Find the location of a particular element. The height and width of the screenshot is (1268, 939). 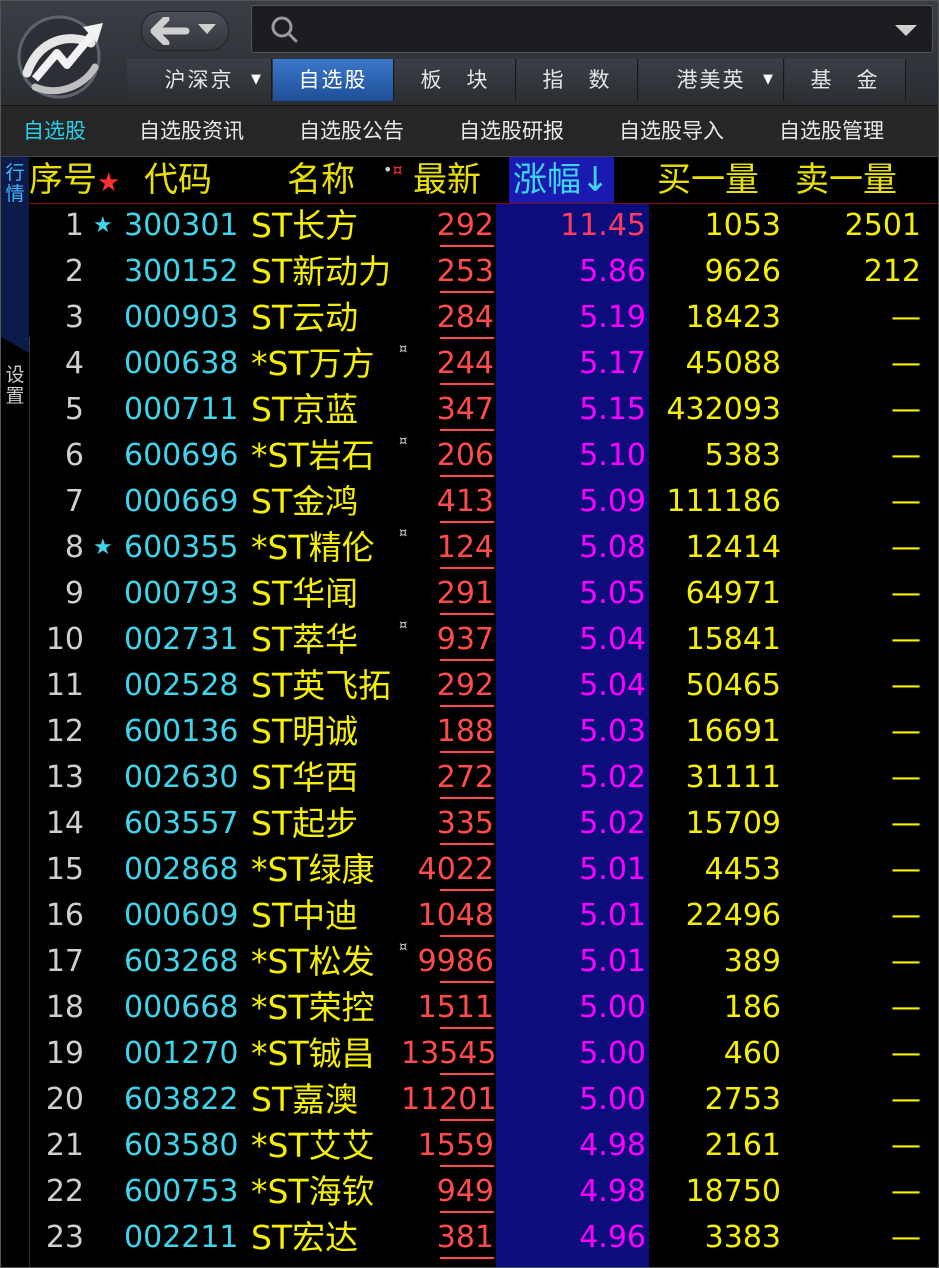

table-row: 4 000638 *ST万方 ¤ 244 5.17 45088— is located at coordinates (483, 364).